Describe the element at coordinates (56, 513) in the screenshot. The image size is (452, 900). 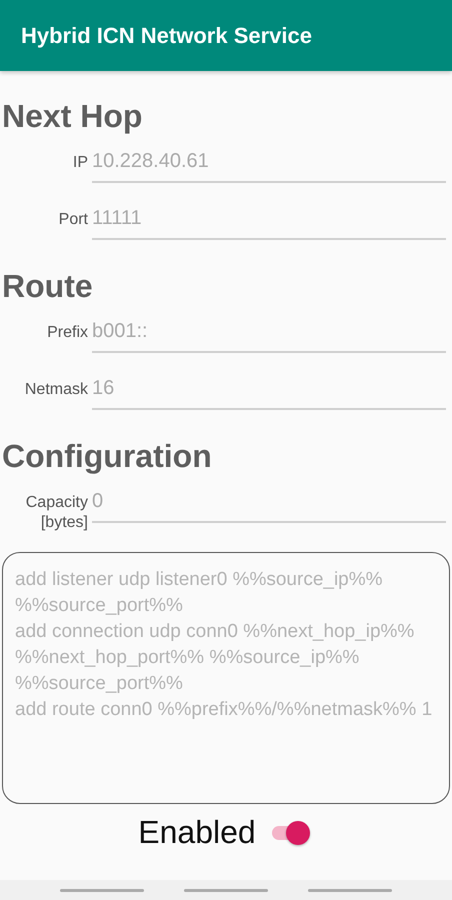
I see `field-label: Capacity [bytes]` at that location.